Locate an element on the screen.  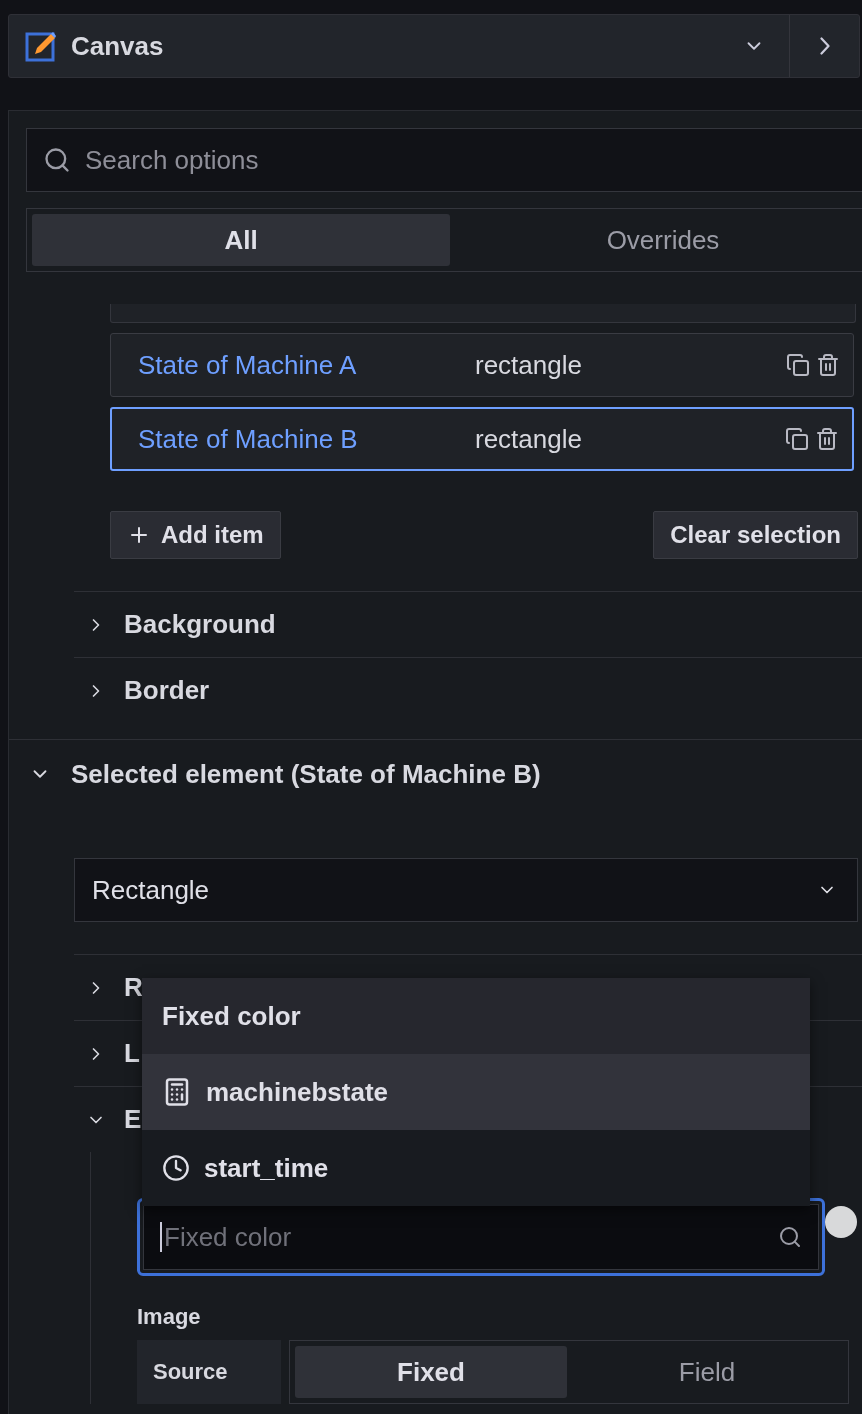
source-option: Field is located at coordinates (707, 1372).